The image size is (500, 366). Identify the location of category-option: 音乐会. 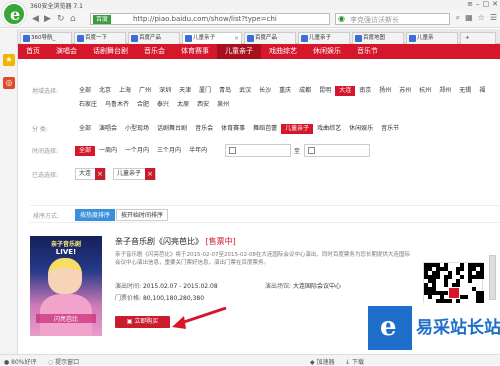
(204, 129).